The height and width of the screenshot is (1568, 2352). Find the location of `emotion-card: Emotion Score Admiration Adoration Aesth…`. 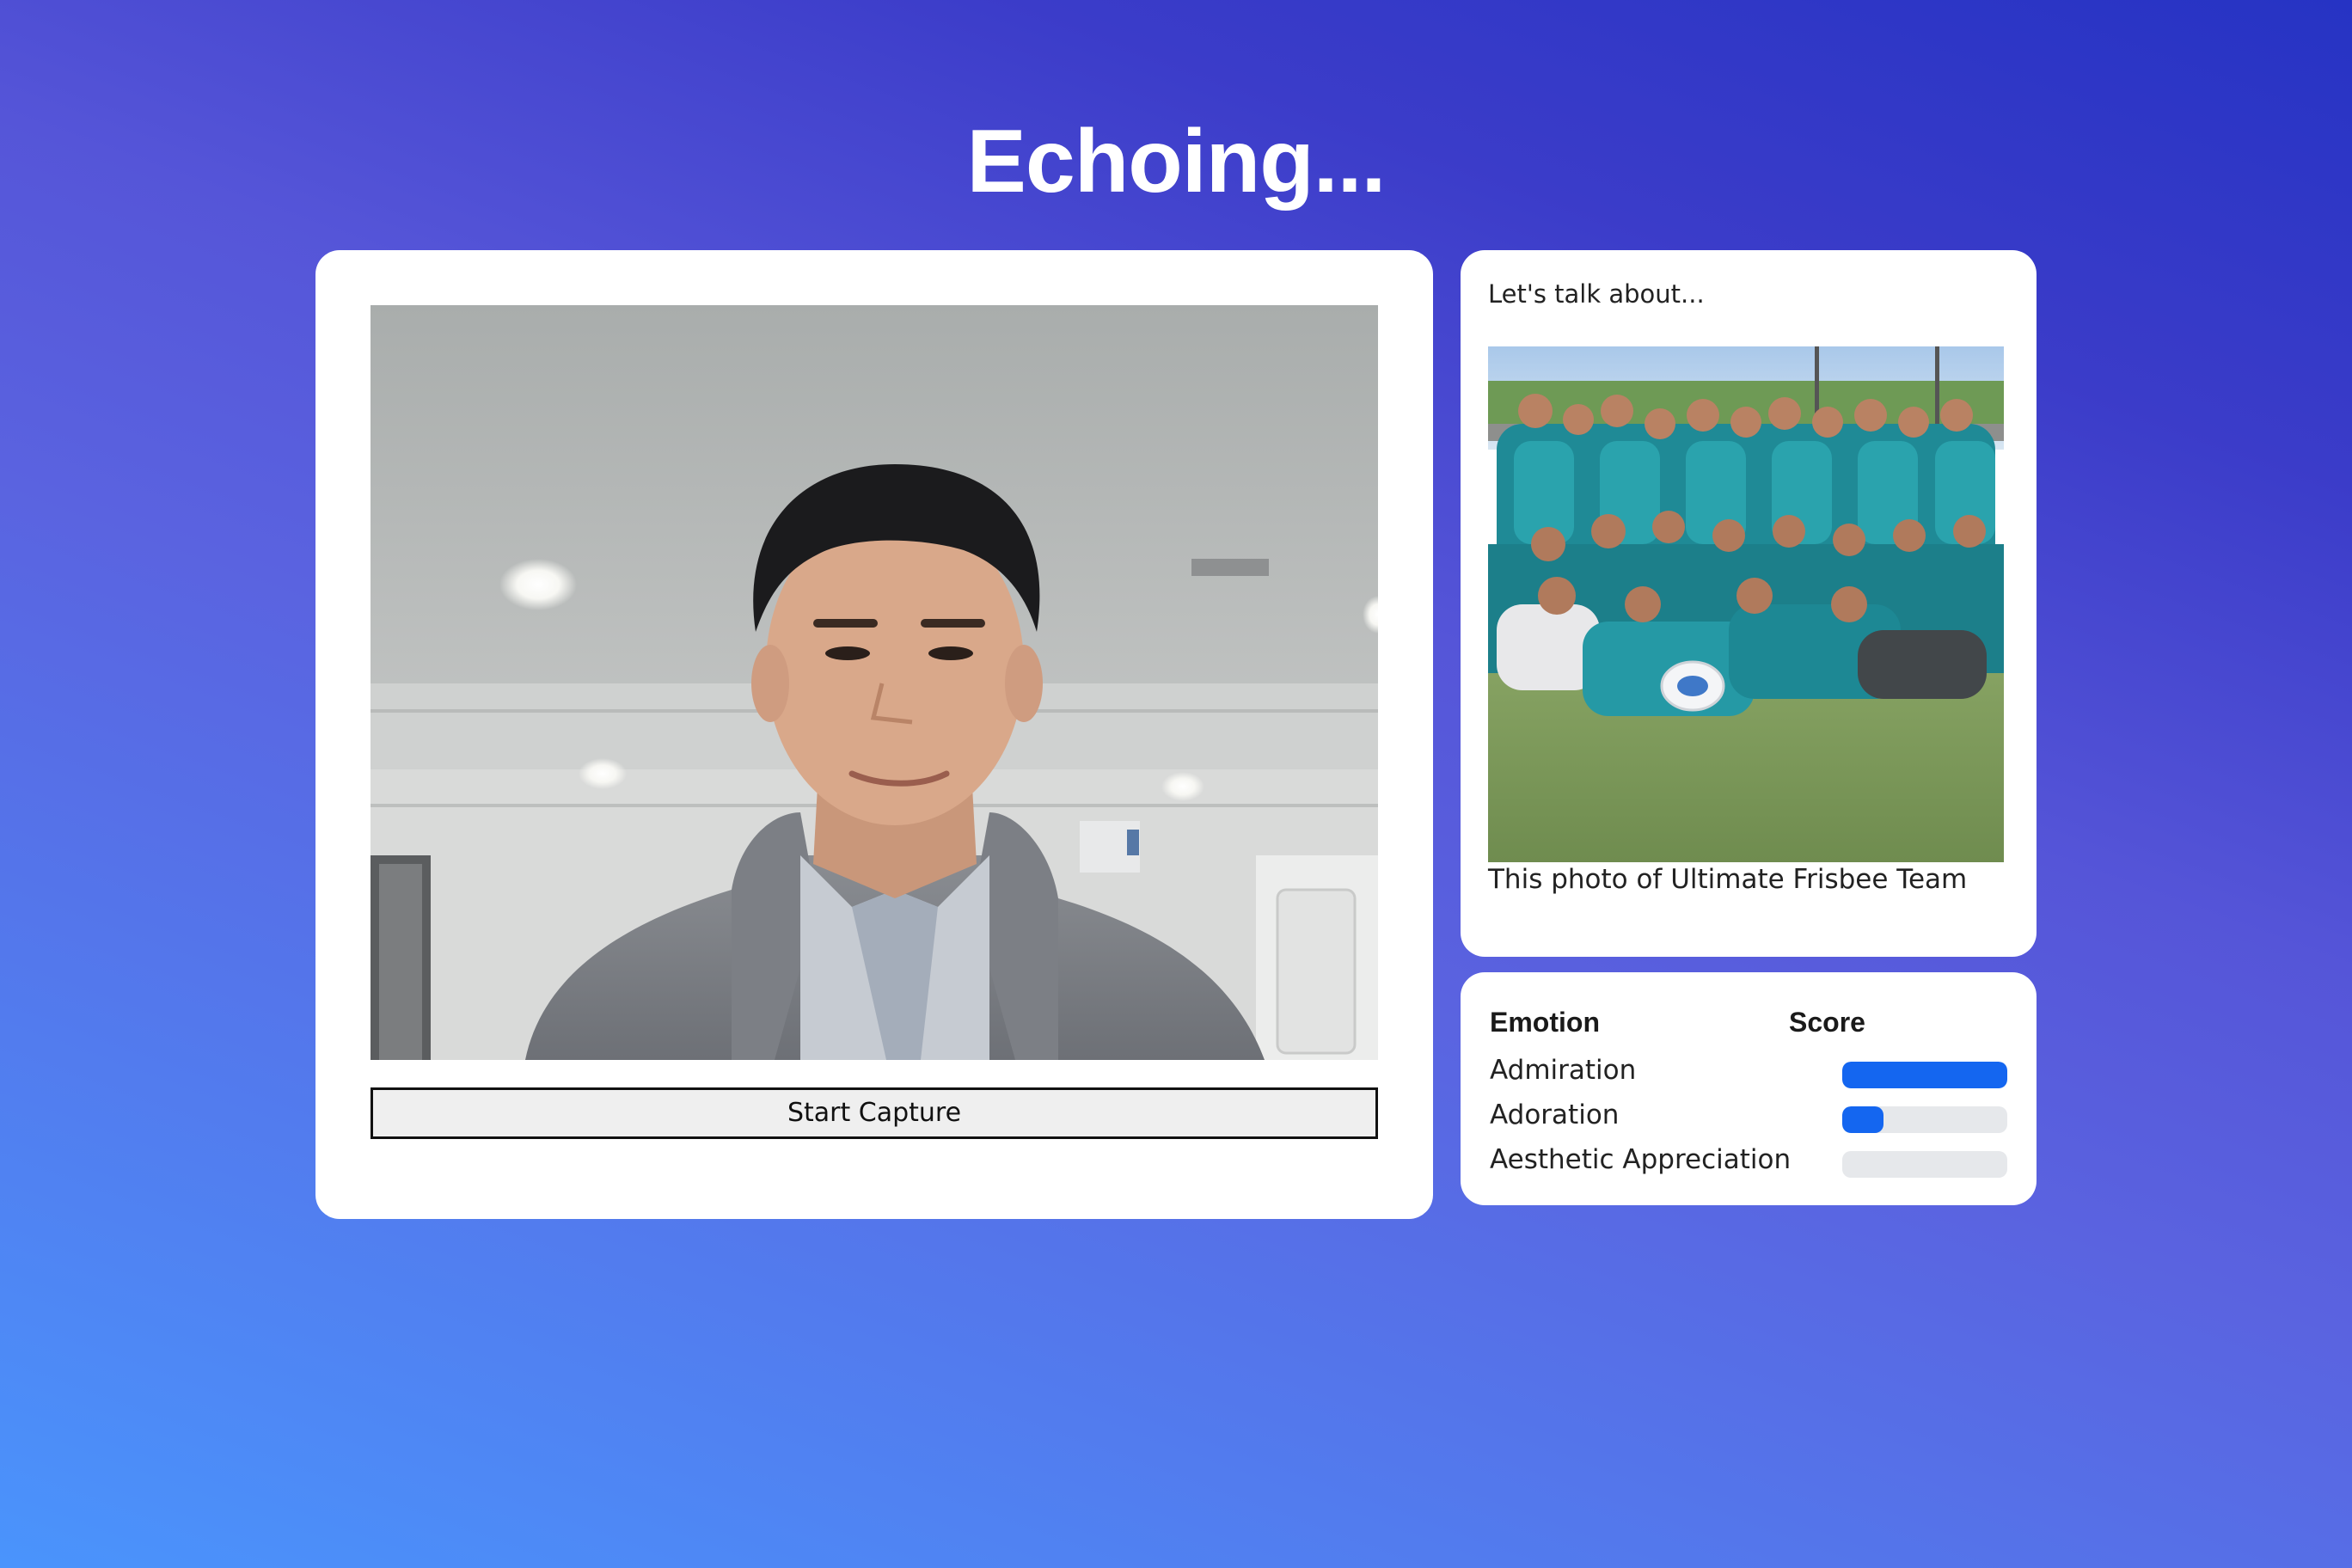

emotion-card: Emotion Score Admiration Adoration Aesth… is located at coordinates (1749, 1088).